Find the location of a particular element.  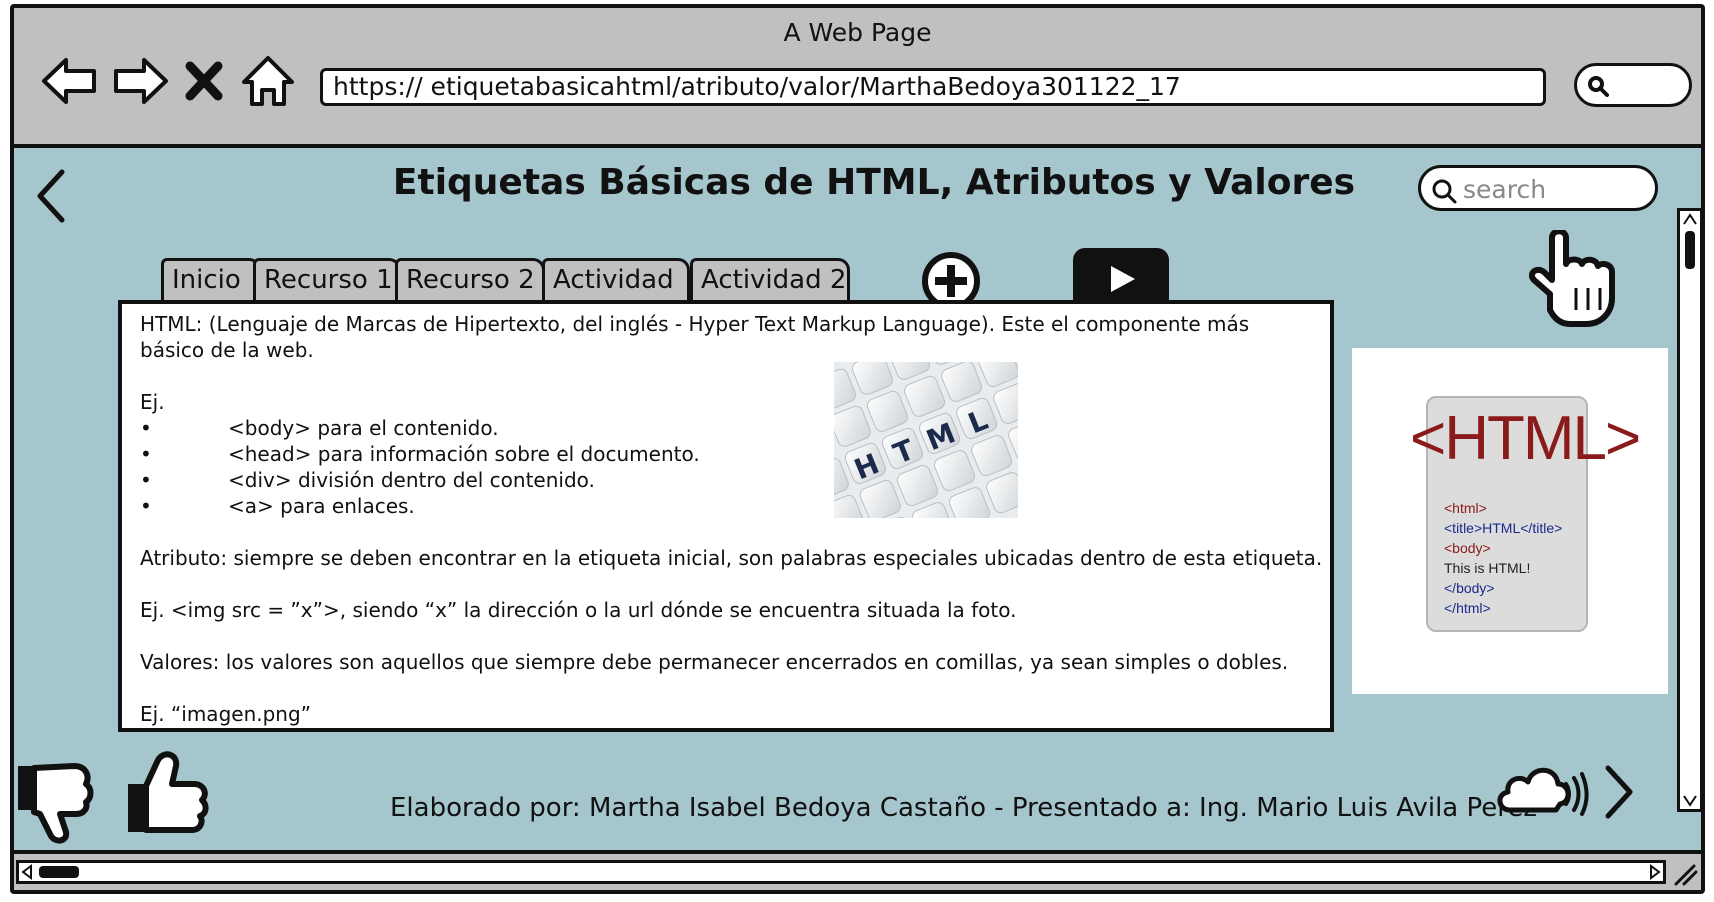

html-card-heading: <HTML> is located at coordinates (1525, 438).